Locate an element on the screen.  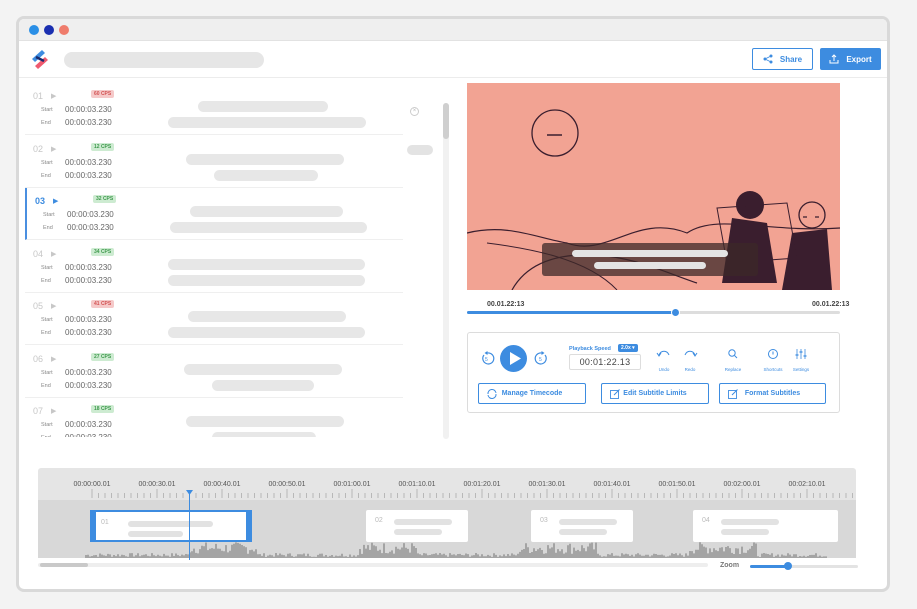
app-logo-icon is located at coordinates (40, 59).